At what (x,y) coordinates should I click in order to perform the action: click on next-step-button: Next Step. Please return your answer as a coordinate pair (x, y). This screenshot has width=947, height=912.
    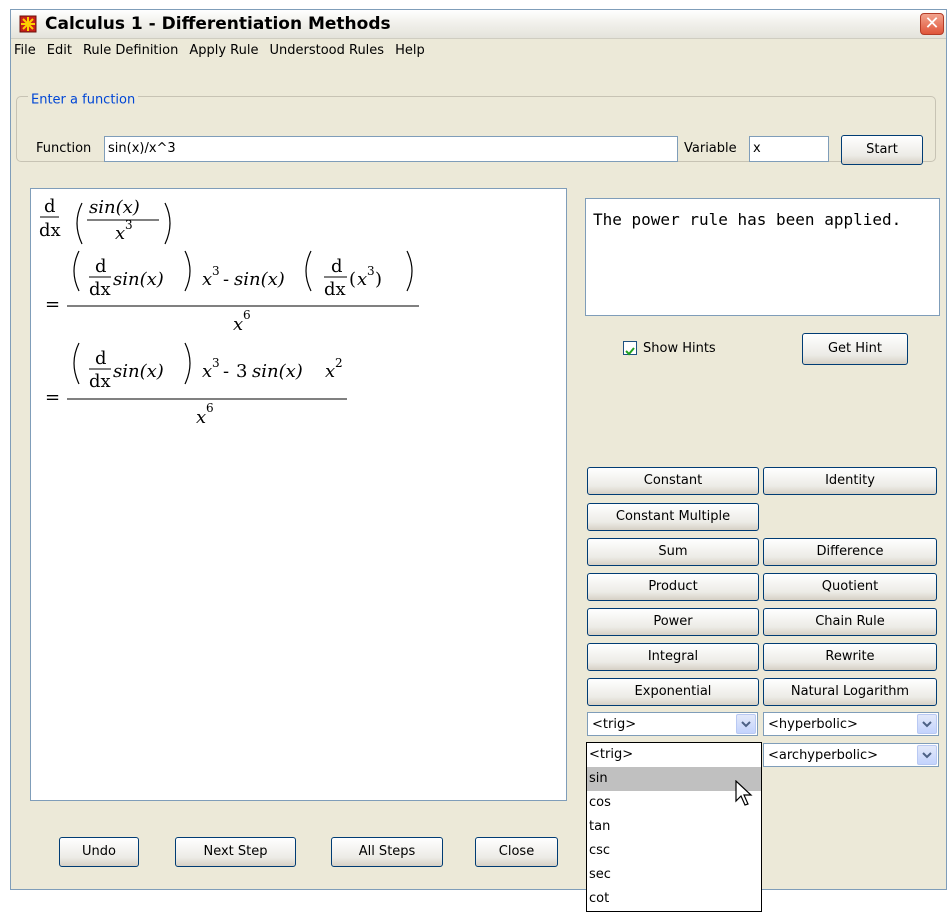
    Looking at the image, I should click on (235, 852).